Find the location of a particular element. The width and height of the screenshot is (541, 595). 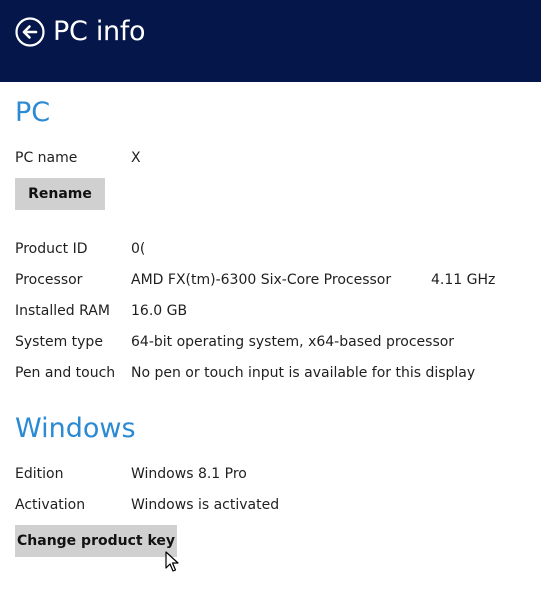

system-type-label: System type is located at coordinates (59, 342).